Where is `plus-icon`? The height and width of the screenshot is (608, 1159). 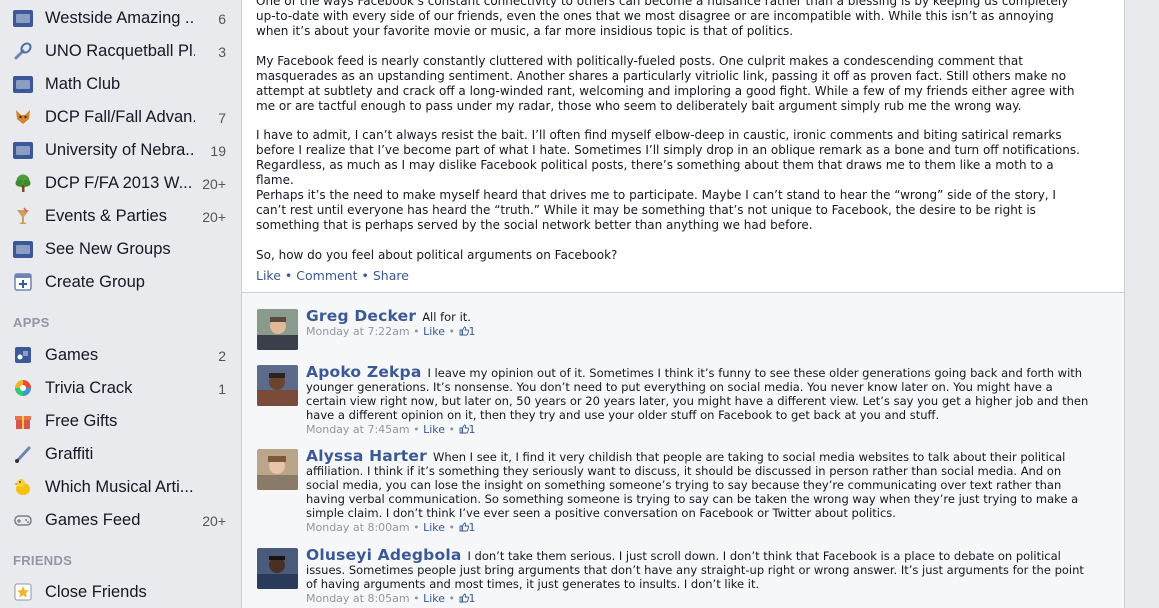
plus-icon is located at coordinates (23, 282).